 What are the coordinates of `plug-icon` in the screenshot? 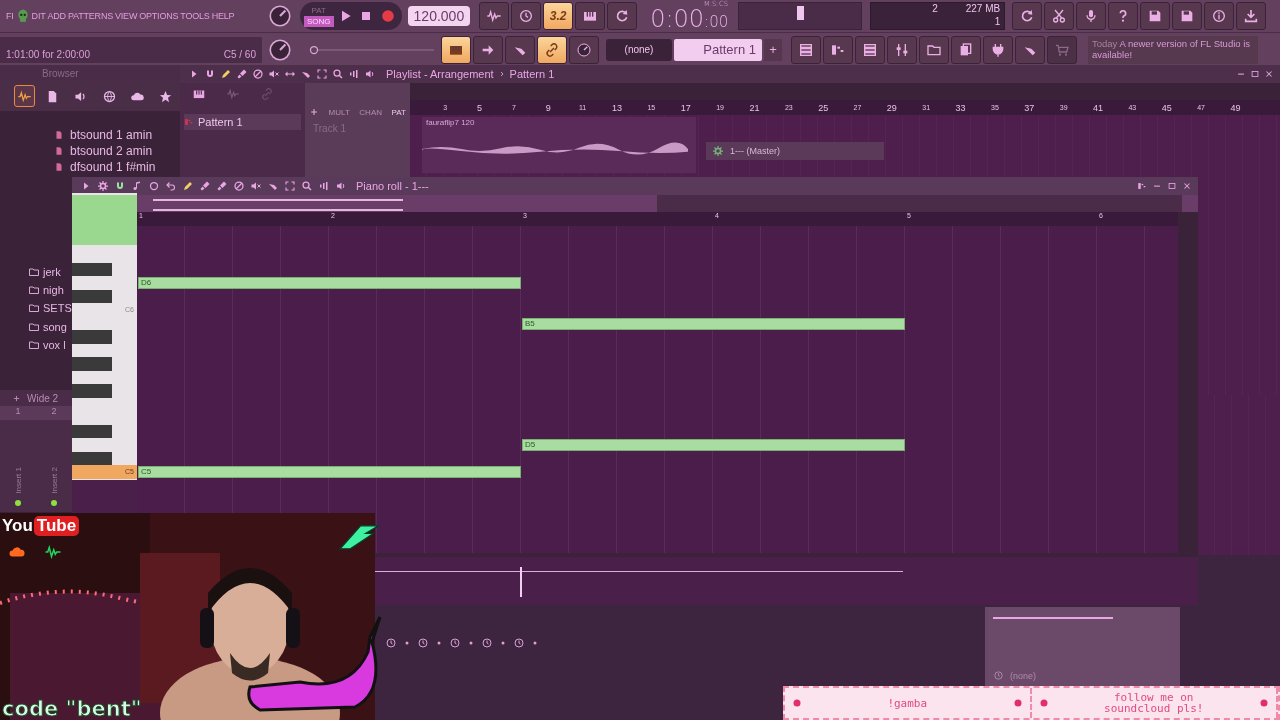 It's located at (998, 49).